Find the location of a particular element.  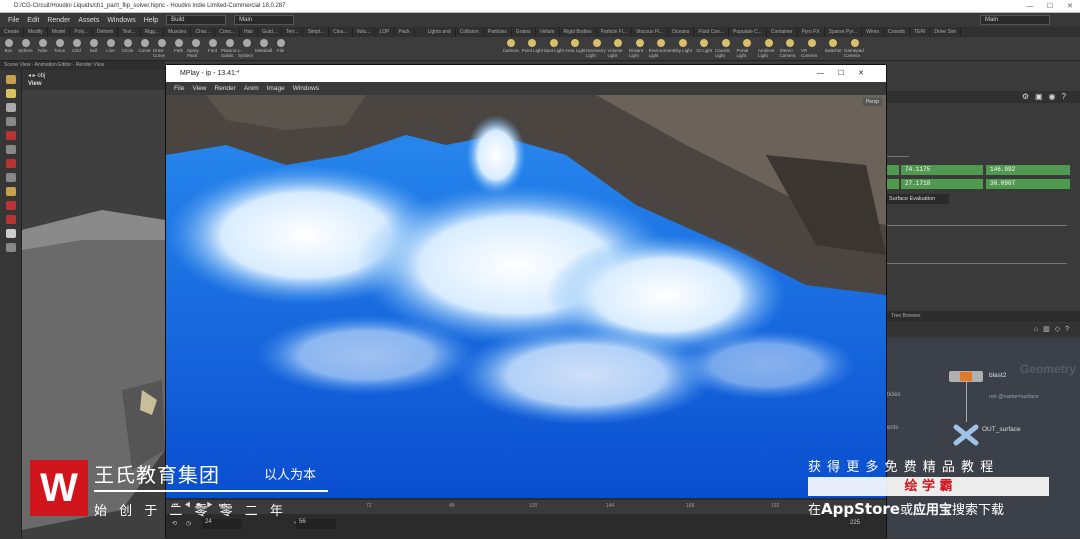

mplay-menu-windows: Windows is located at coordinates (306, 88).